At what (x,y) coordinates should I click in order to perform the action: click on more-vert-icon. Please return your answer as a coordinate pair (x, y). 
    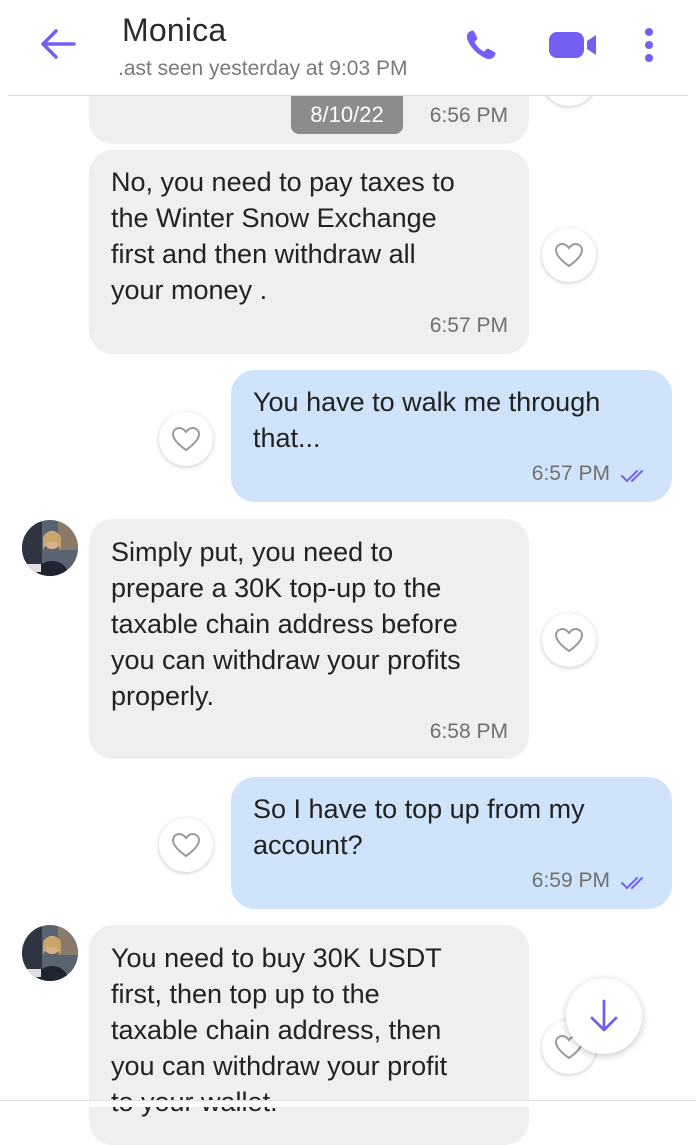
    Looking at the image, I should click on (649, 45).